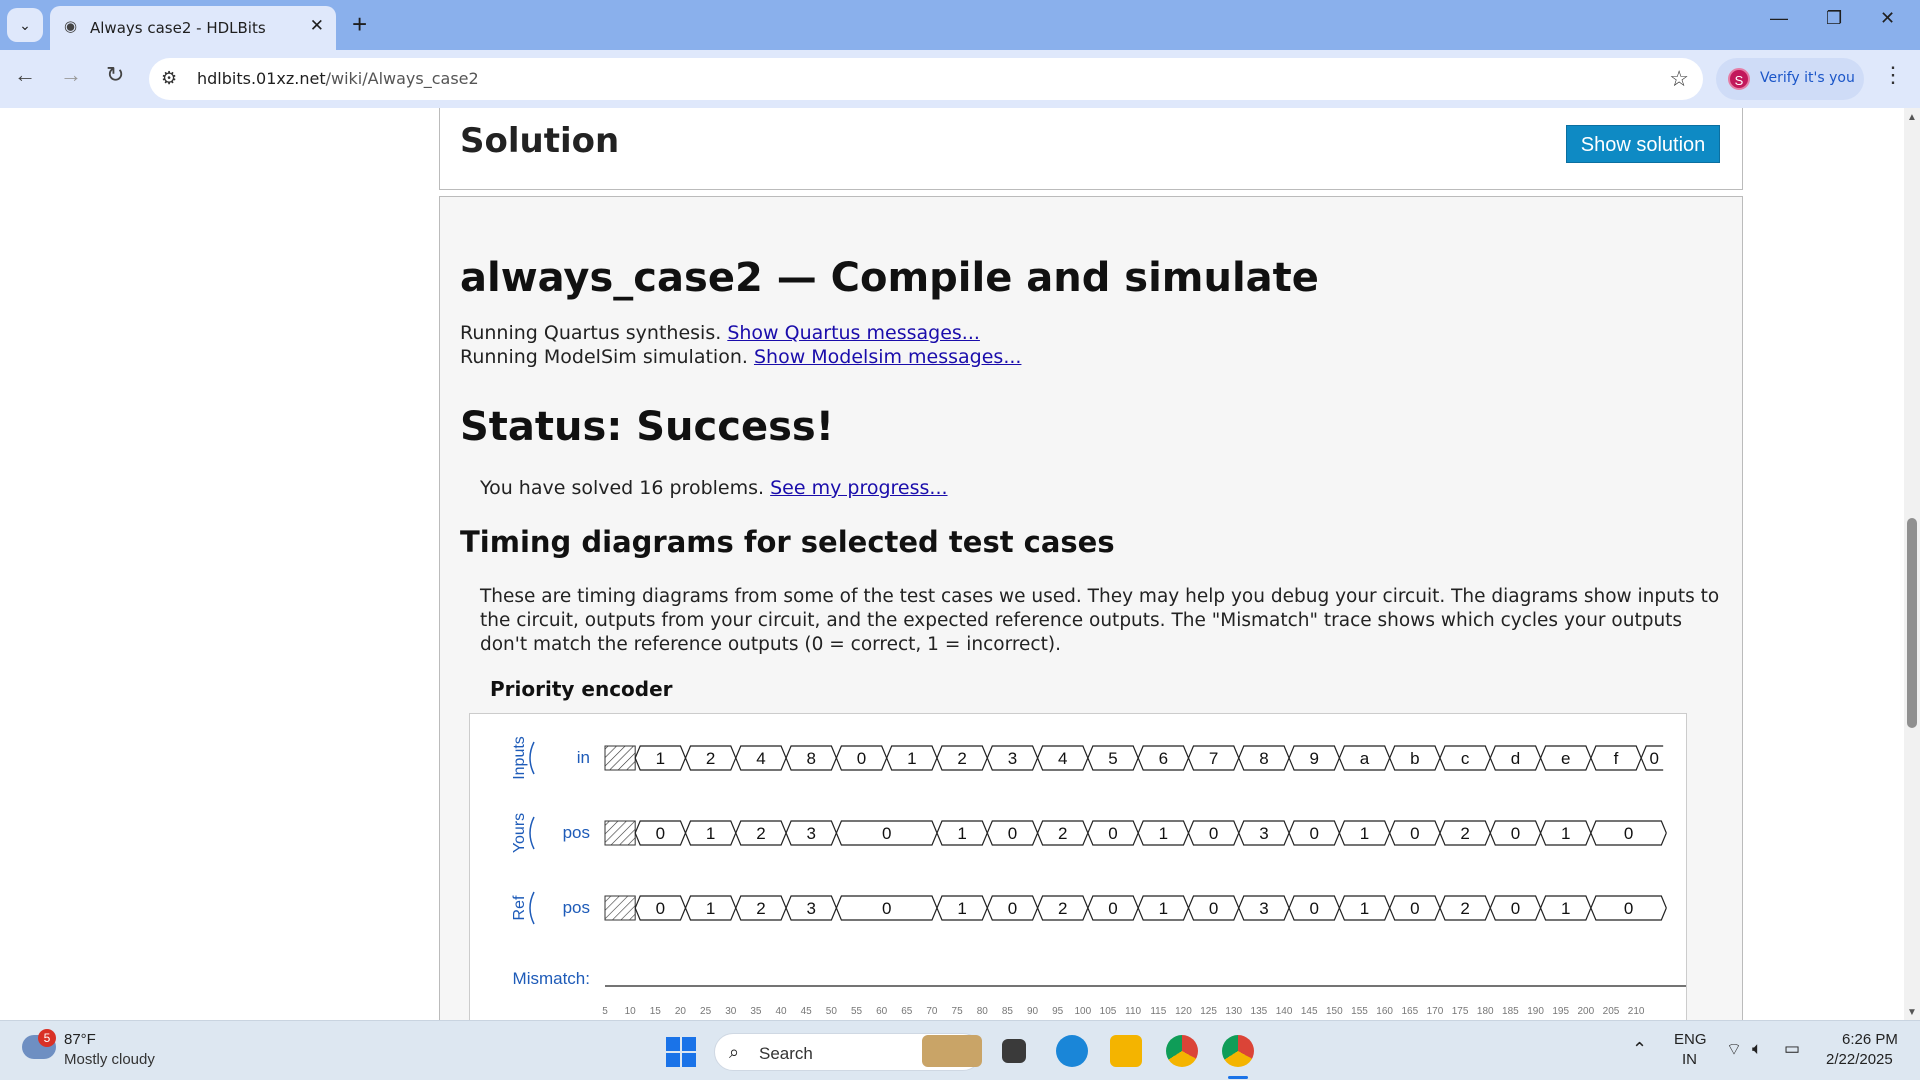 The height and width of the screenshot is (1080, 1920). I want to click on scroll-up-icon: ▲, so click(1912, 117).